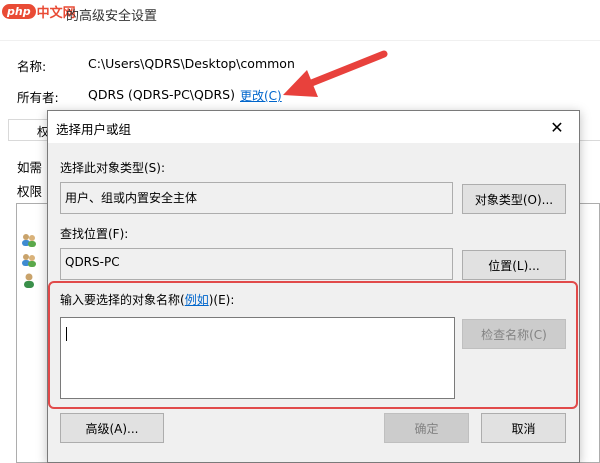  I want to click on tab-permissions: 权, so click(28, 130).